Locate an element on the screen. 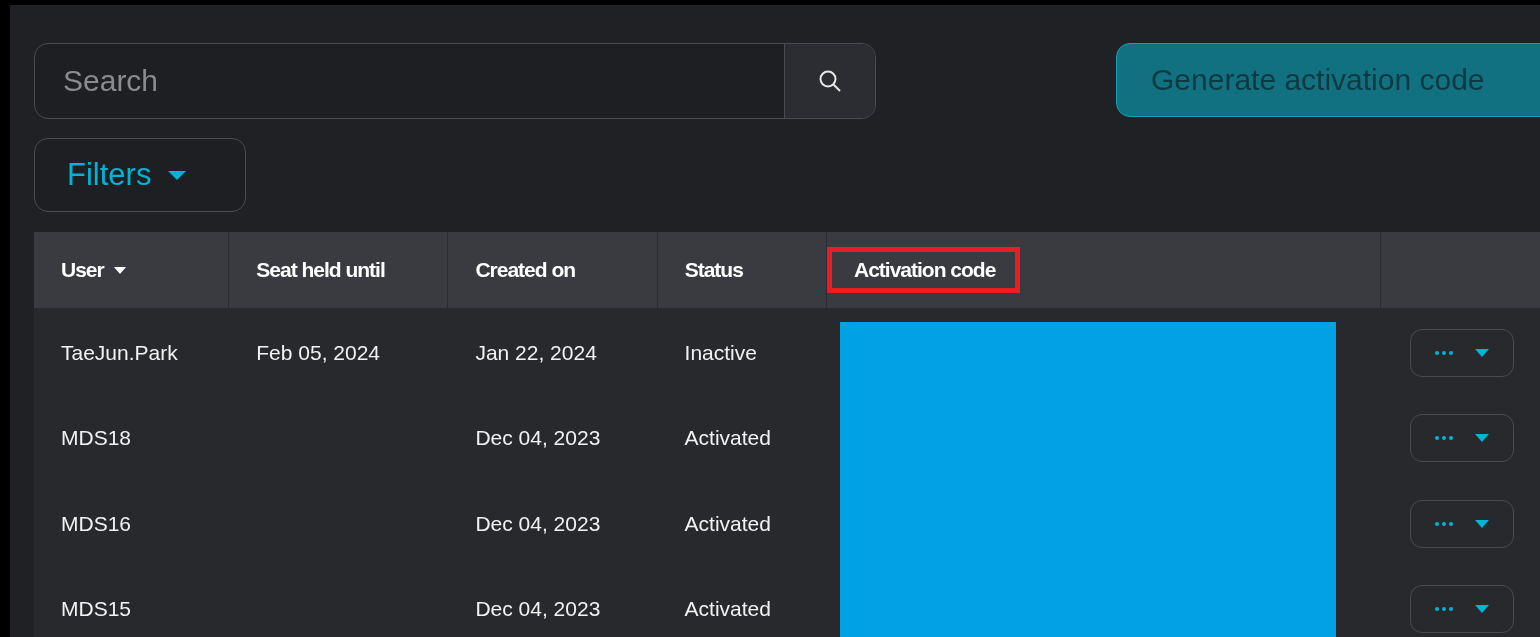 This screenshot has height=637, width=1540. column-header: Activation code is located at coordinates (924, 270).